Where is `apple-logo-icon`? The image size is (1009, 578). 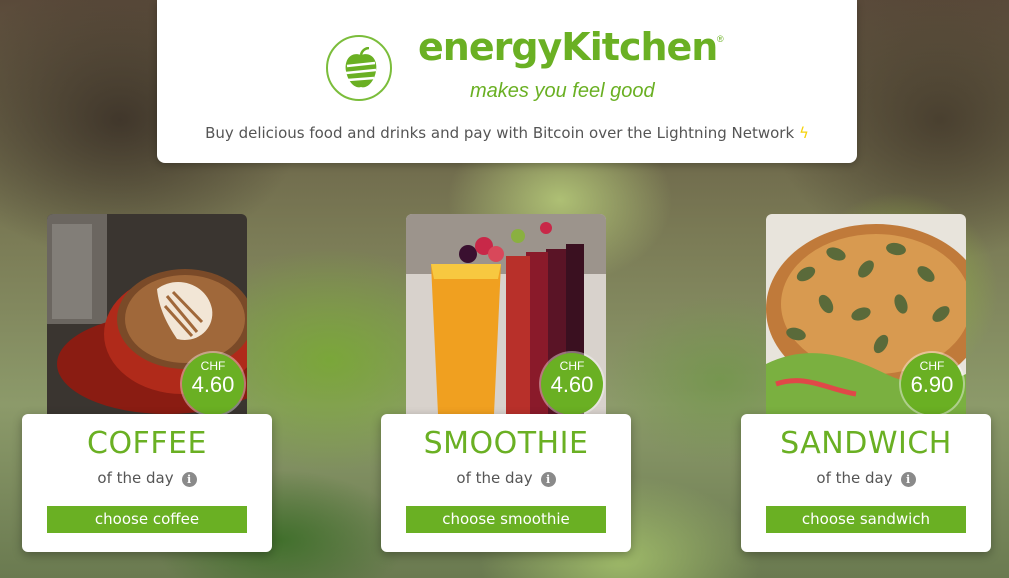
apple-logo-icon is located at coordinates (359, 68).